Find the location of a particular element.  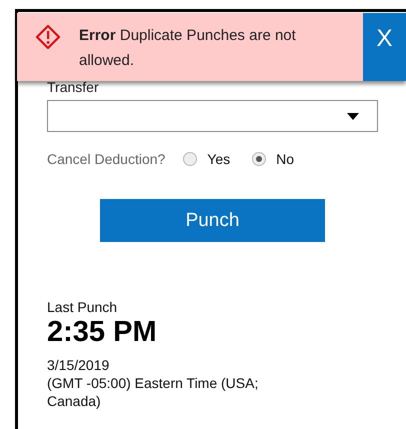

last-punch-time: 2:35 PM is located at coordinates (102, 332).